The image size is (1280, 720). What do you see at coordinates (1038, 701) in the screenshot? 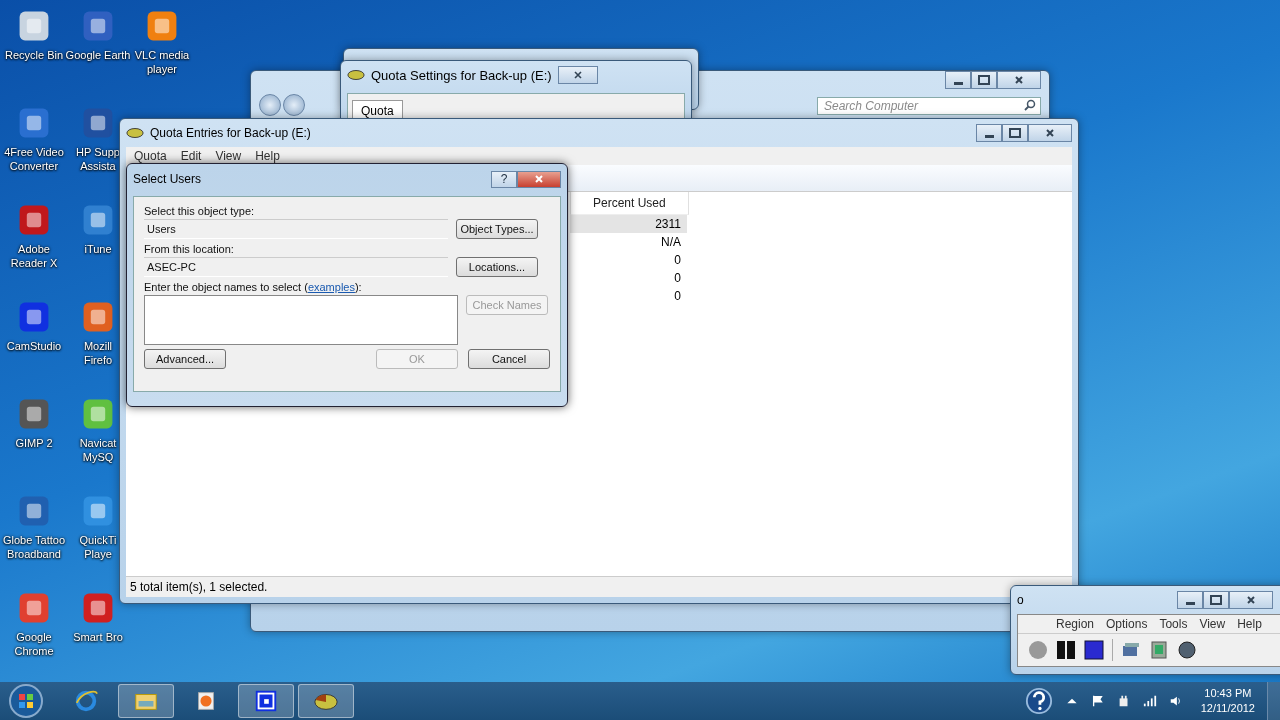
I see `help-icon` at bounding box center [1038, 701].